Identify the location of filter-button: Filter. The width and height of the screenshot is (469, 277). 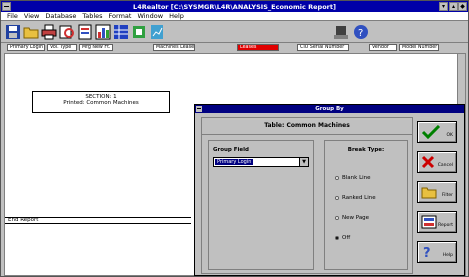
(437, 192).